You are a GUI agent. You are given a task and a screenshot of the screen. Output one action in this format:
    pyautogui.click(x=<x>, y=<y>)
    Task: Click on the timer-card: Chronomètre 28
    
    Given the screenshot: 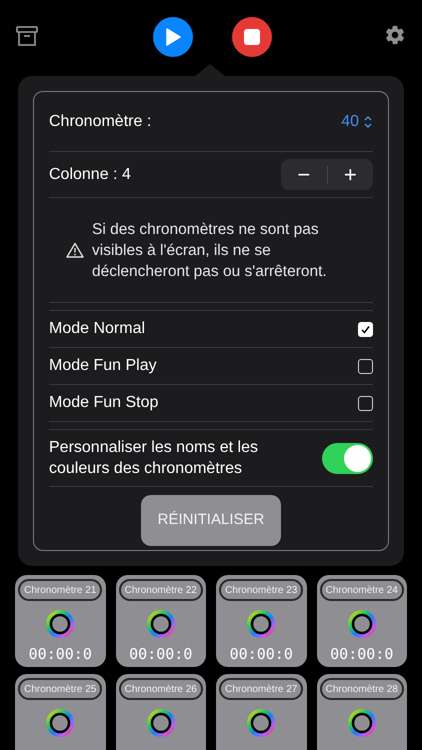 What is the action you would take?
    pyautogui.click(x=361, y=712)
    